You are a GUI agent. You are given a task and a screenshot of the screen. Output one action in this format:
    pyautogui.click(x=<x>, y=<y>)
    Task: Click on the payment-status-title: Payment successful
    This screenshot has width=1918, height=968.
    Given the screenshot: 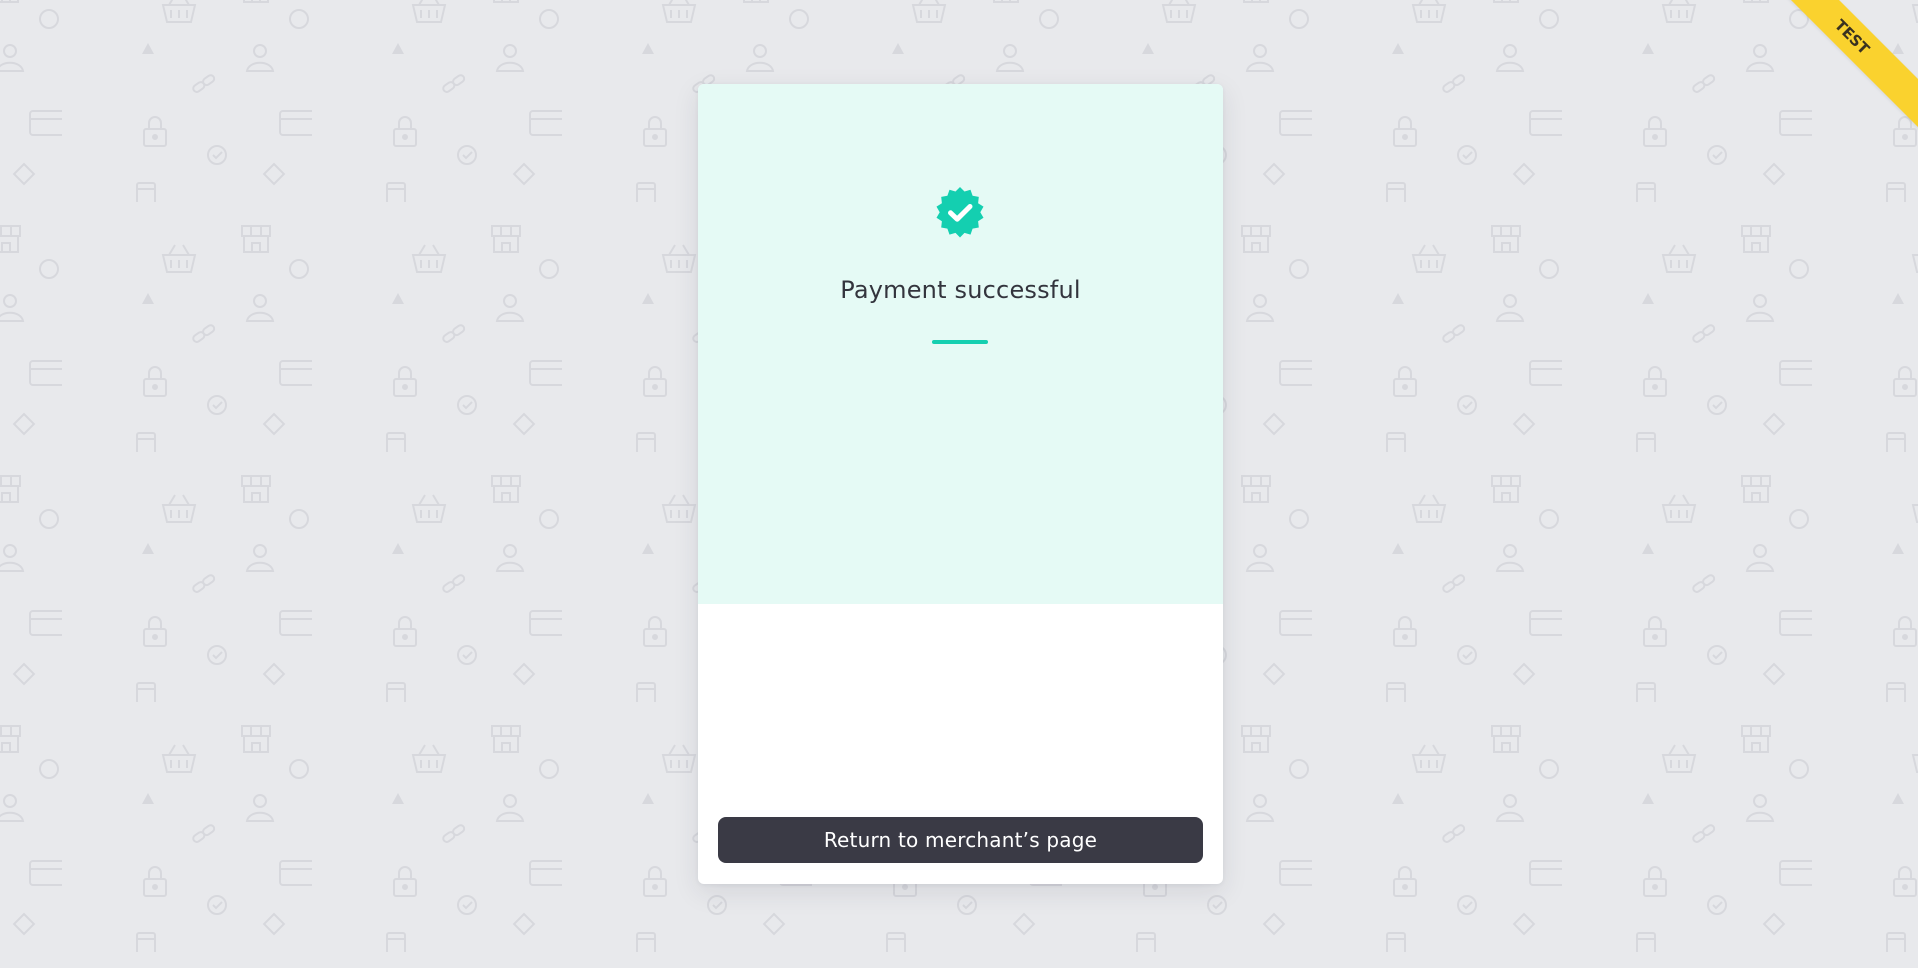 What is the action you would take?
    pyautogui.click(x=960, y=290)
    